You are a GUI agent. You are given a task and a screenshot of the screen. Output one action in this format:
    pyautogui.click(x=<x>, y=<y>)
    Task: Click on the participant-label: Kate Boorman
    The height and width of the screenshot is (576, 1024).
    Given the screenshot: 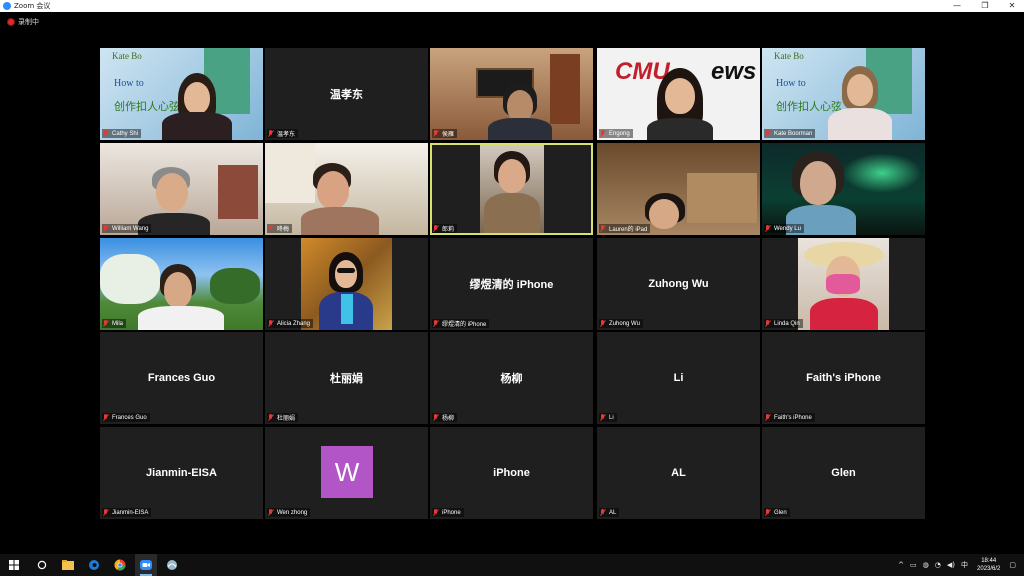 What is the action you would take?
    pyautogui.click(x=790, y=133)
    